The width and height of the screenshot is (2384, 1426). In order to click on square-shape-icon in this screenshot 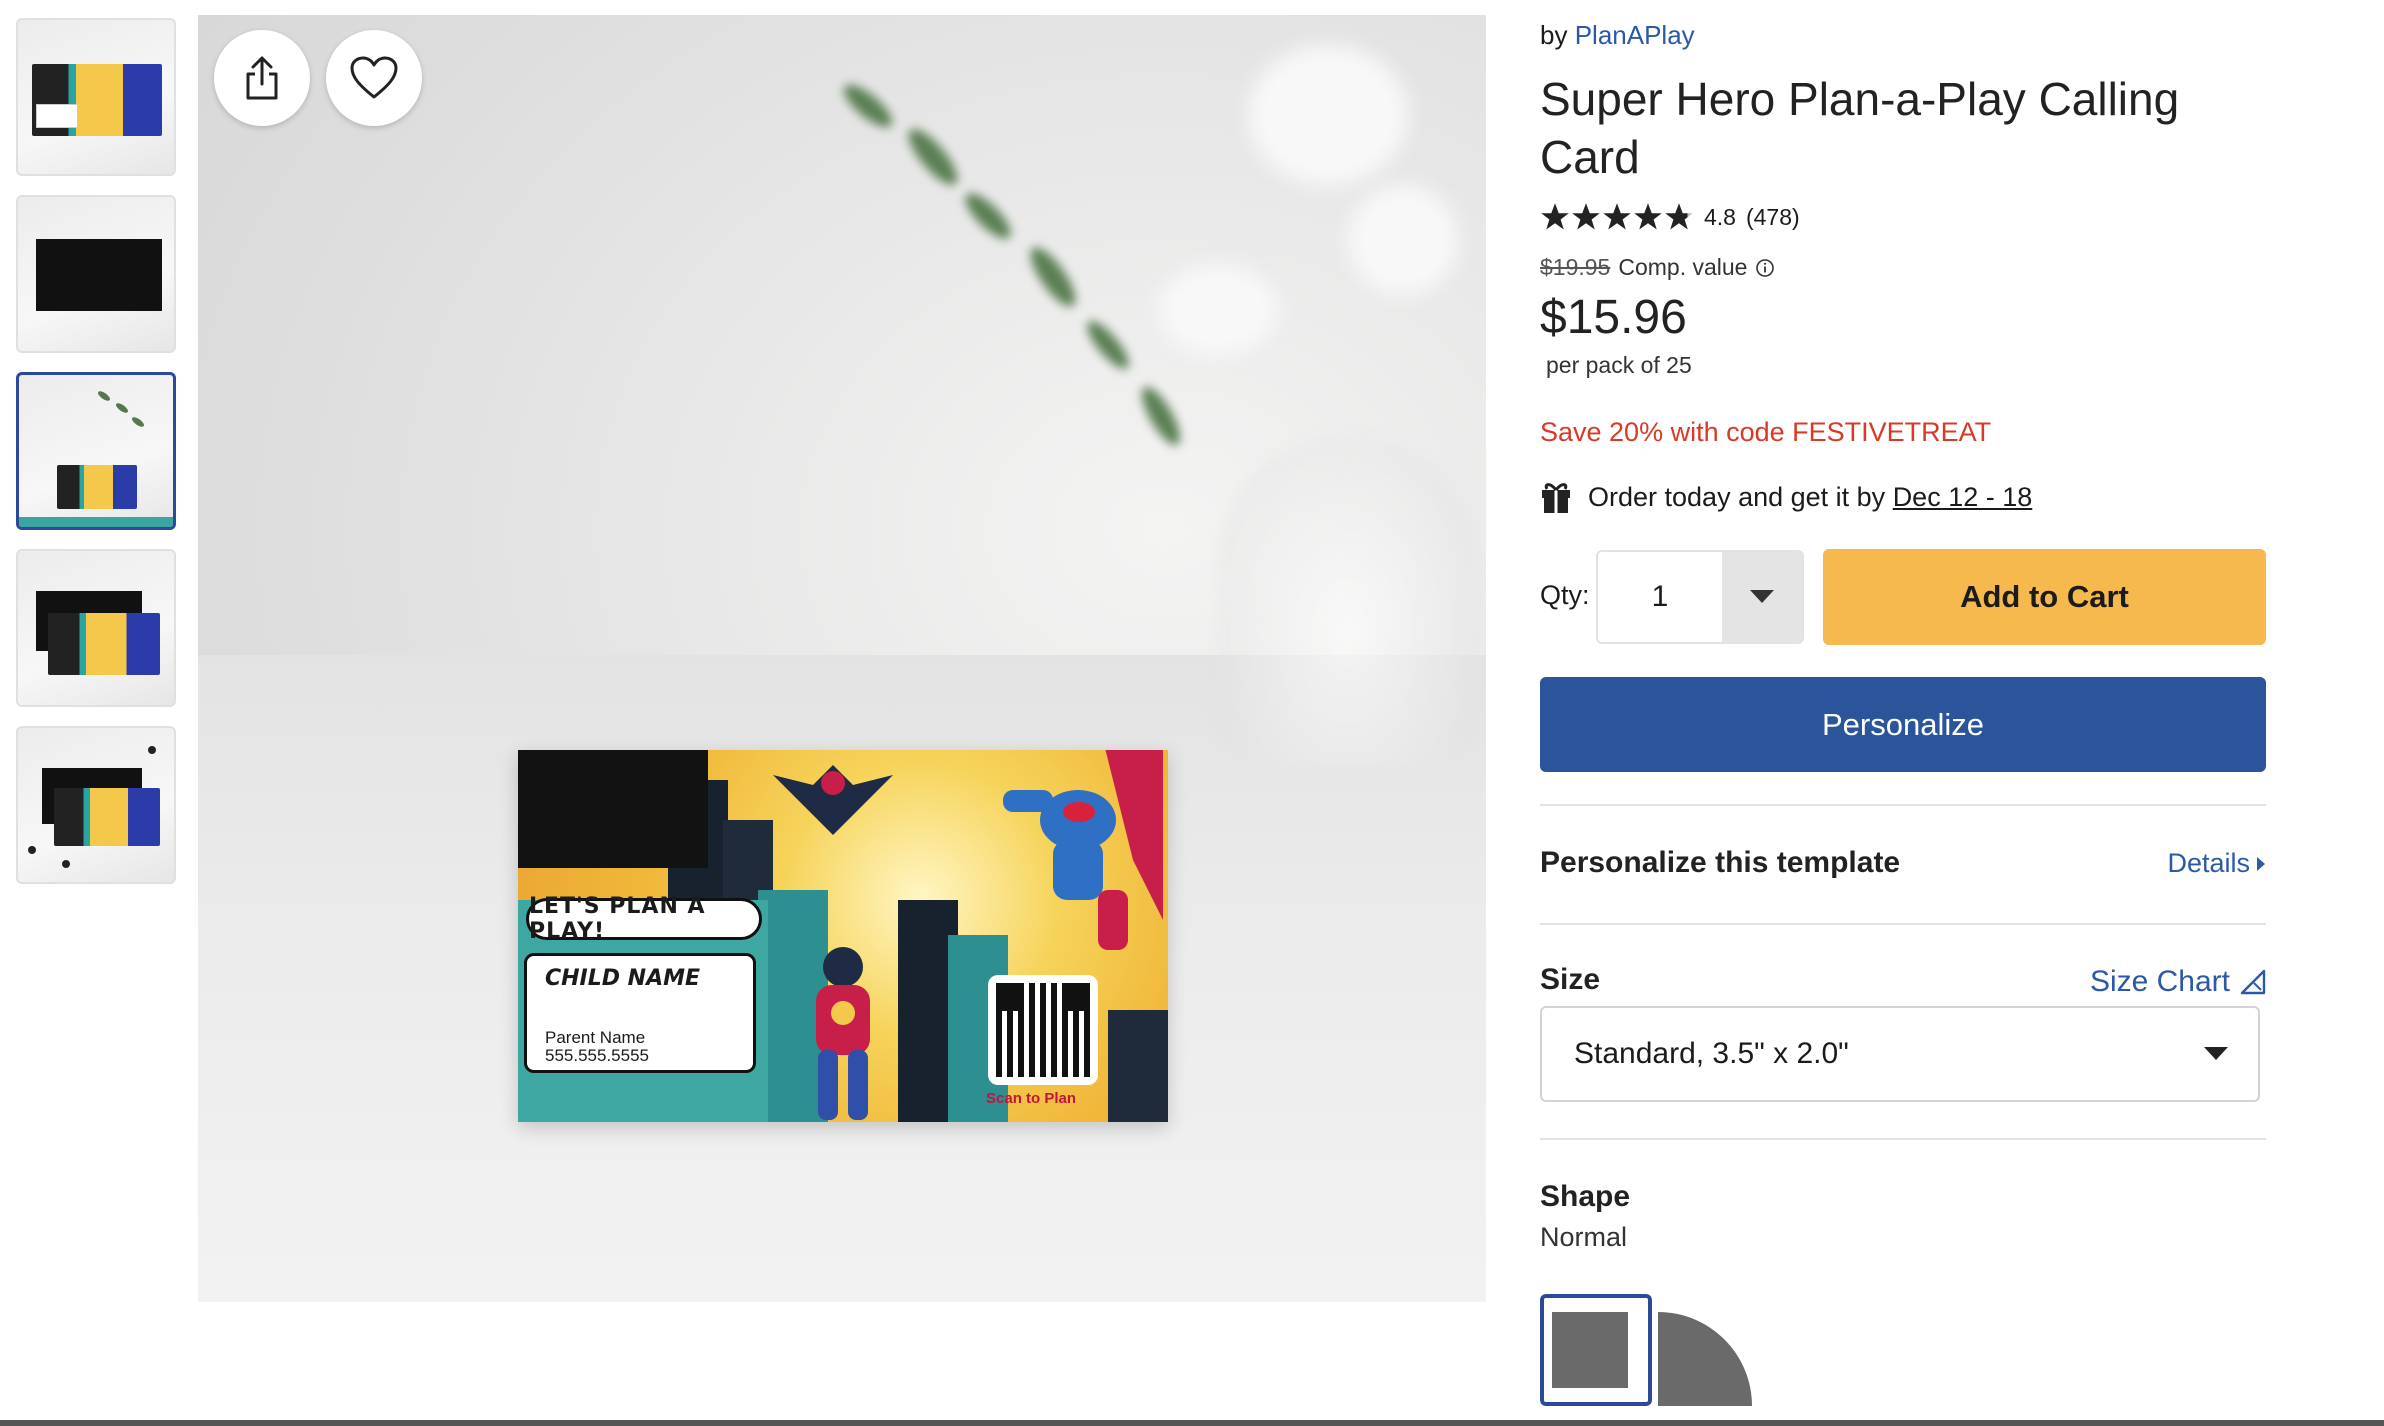, I will do `click(1590, 1350)`.